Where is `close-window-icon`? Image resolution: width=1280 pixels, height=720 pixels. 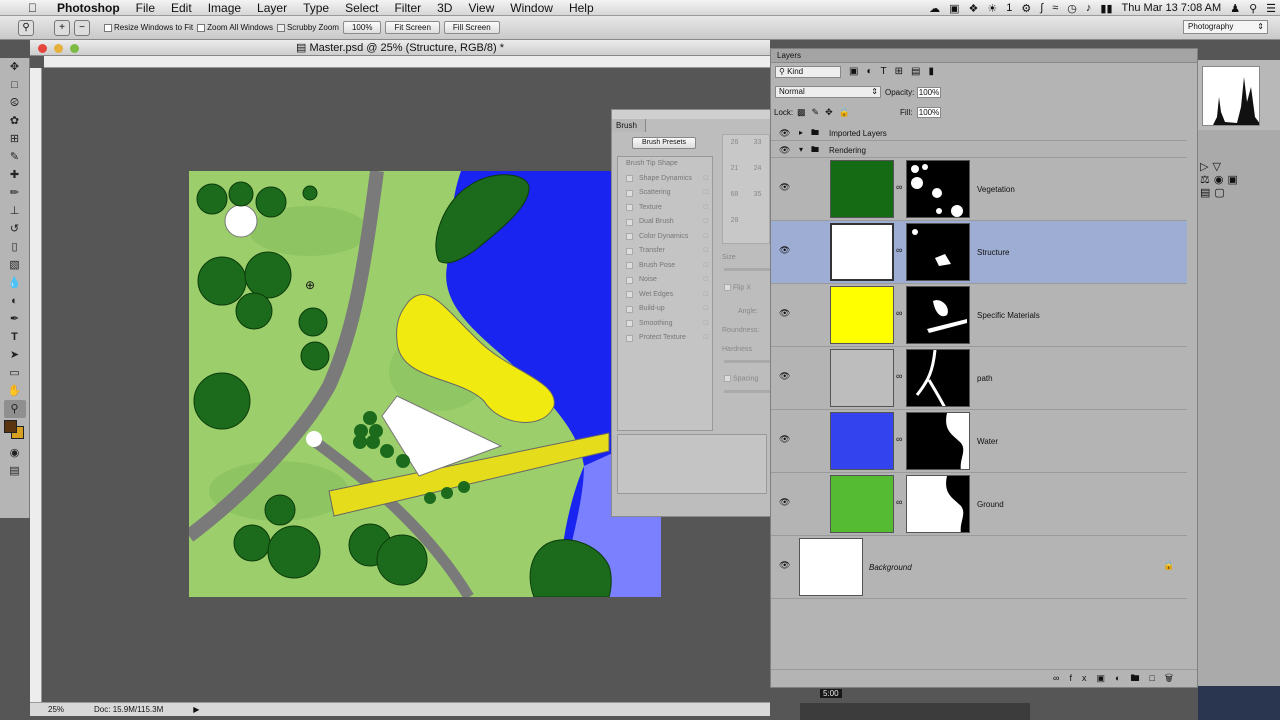 close-window-icon is located at coordinates (42, 48).